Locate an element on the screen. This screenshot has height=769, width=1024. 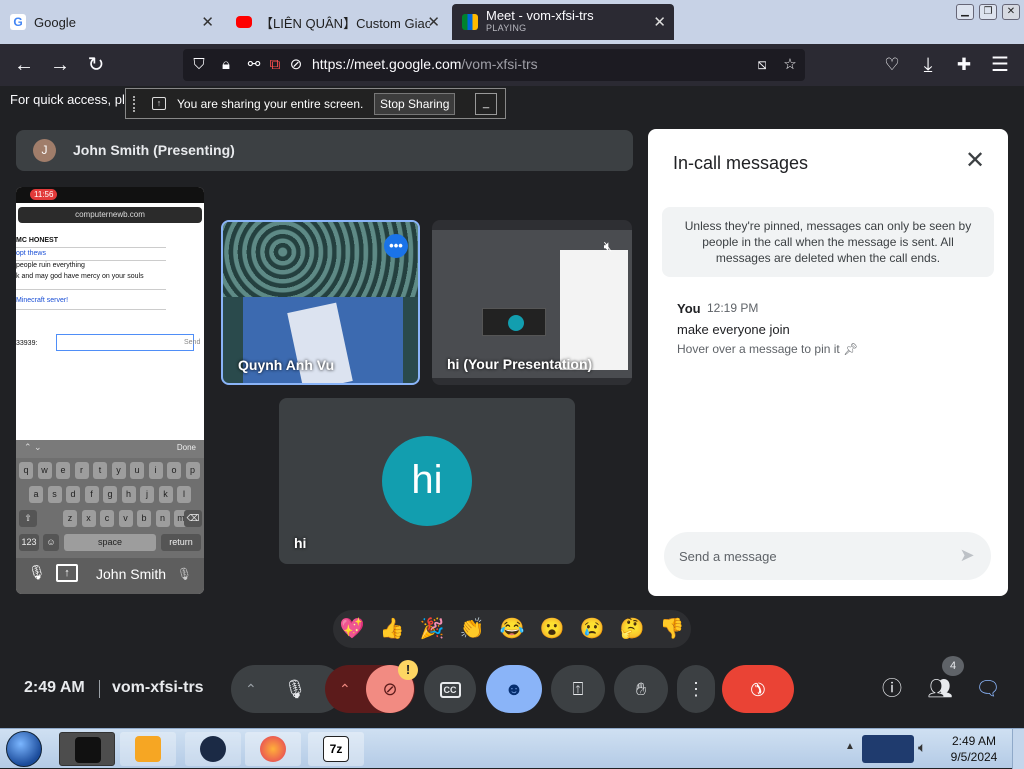
forward-icon: → is located at coordinates (60, 65).